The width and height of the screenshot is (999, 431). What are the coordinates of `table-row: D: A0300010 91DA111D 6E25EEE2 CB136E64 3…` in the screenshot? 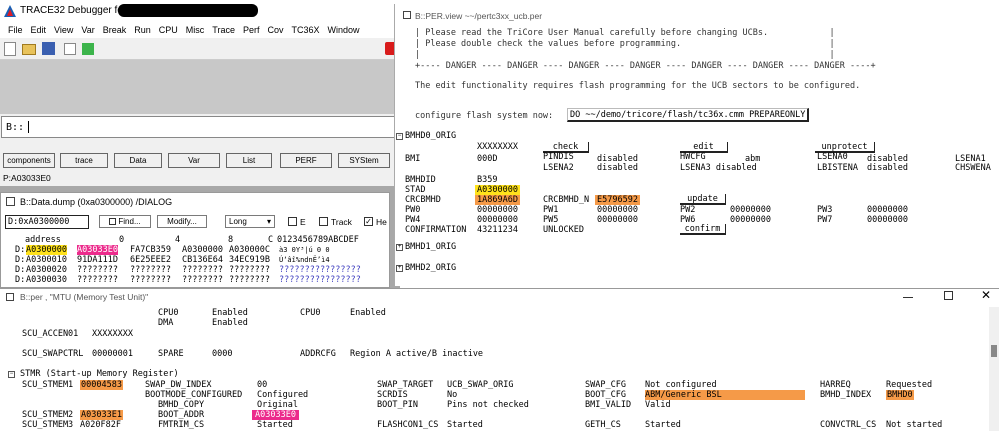 It's located at (195, 260).